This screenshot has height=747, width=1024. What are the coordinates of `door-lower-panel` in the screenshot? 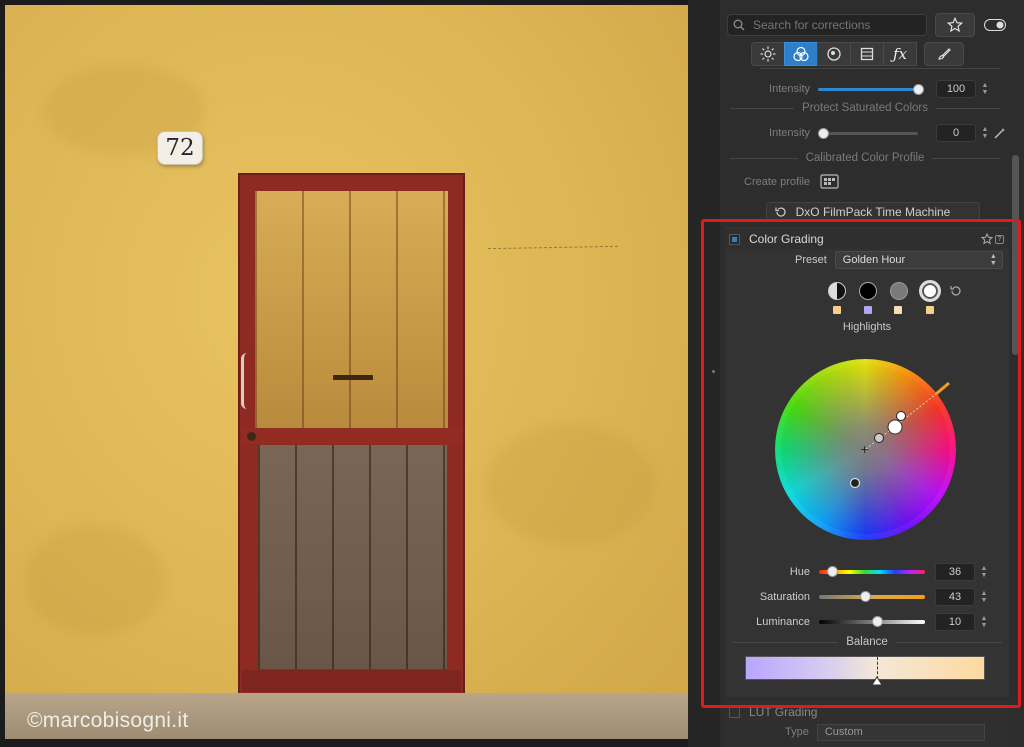 It's located at (352, 557).